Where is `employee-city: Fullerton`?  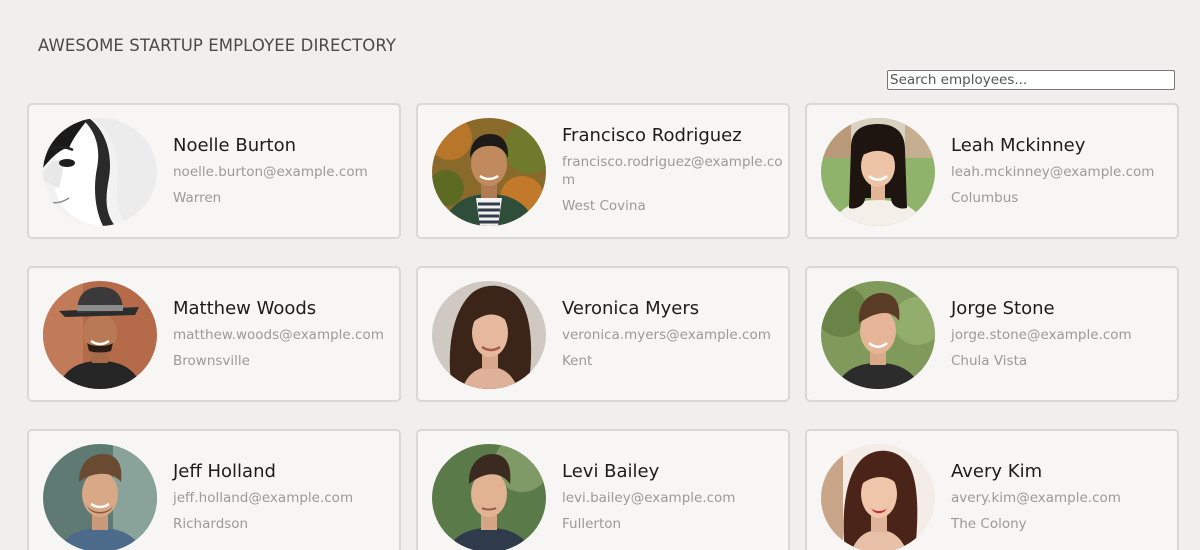
employee-city: Fullerton is located at coordinates (592, 524).